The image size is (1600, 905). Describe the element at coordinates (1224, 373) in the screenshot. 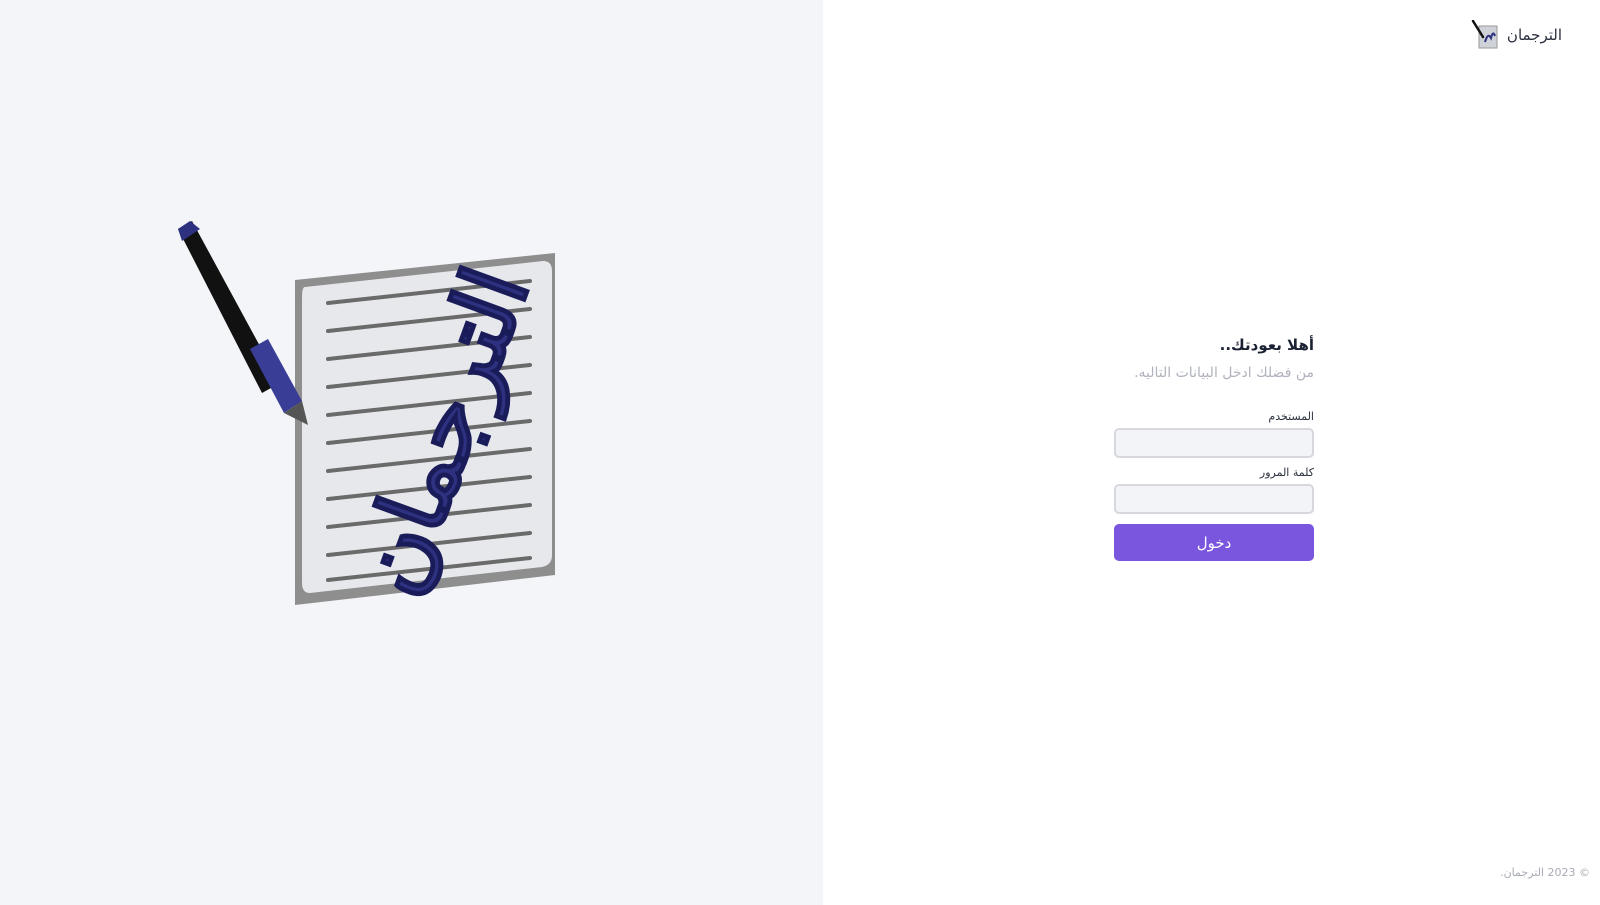

I see `login-subtitle: من فضلك ادخل البيانات التاليه.` at that location.